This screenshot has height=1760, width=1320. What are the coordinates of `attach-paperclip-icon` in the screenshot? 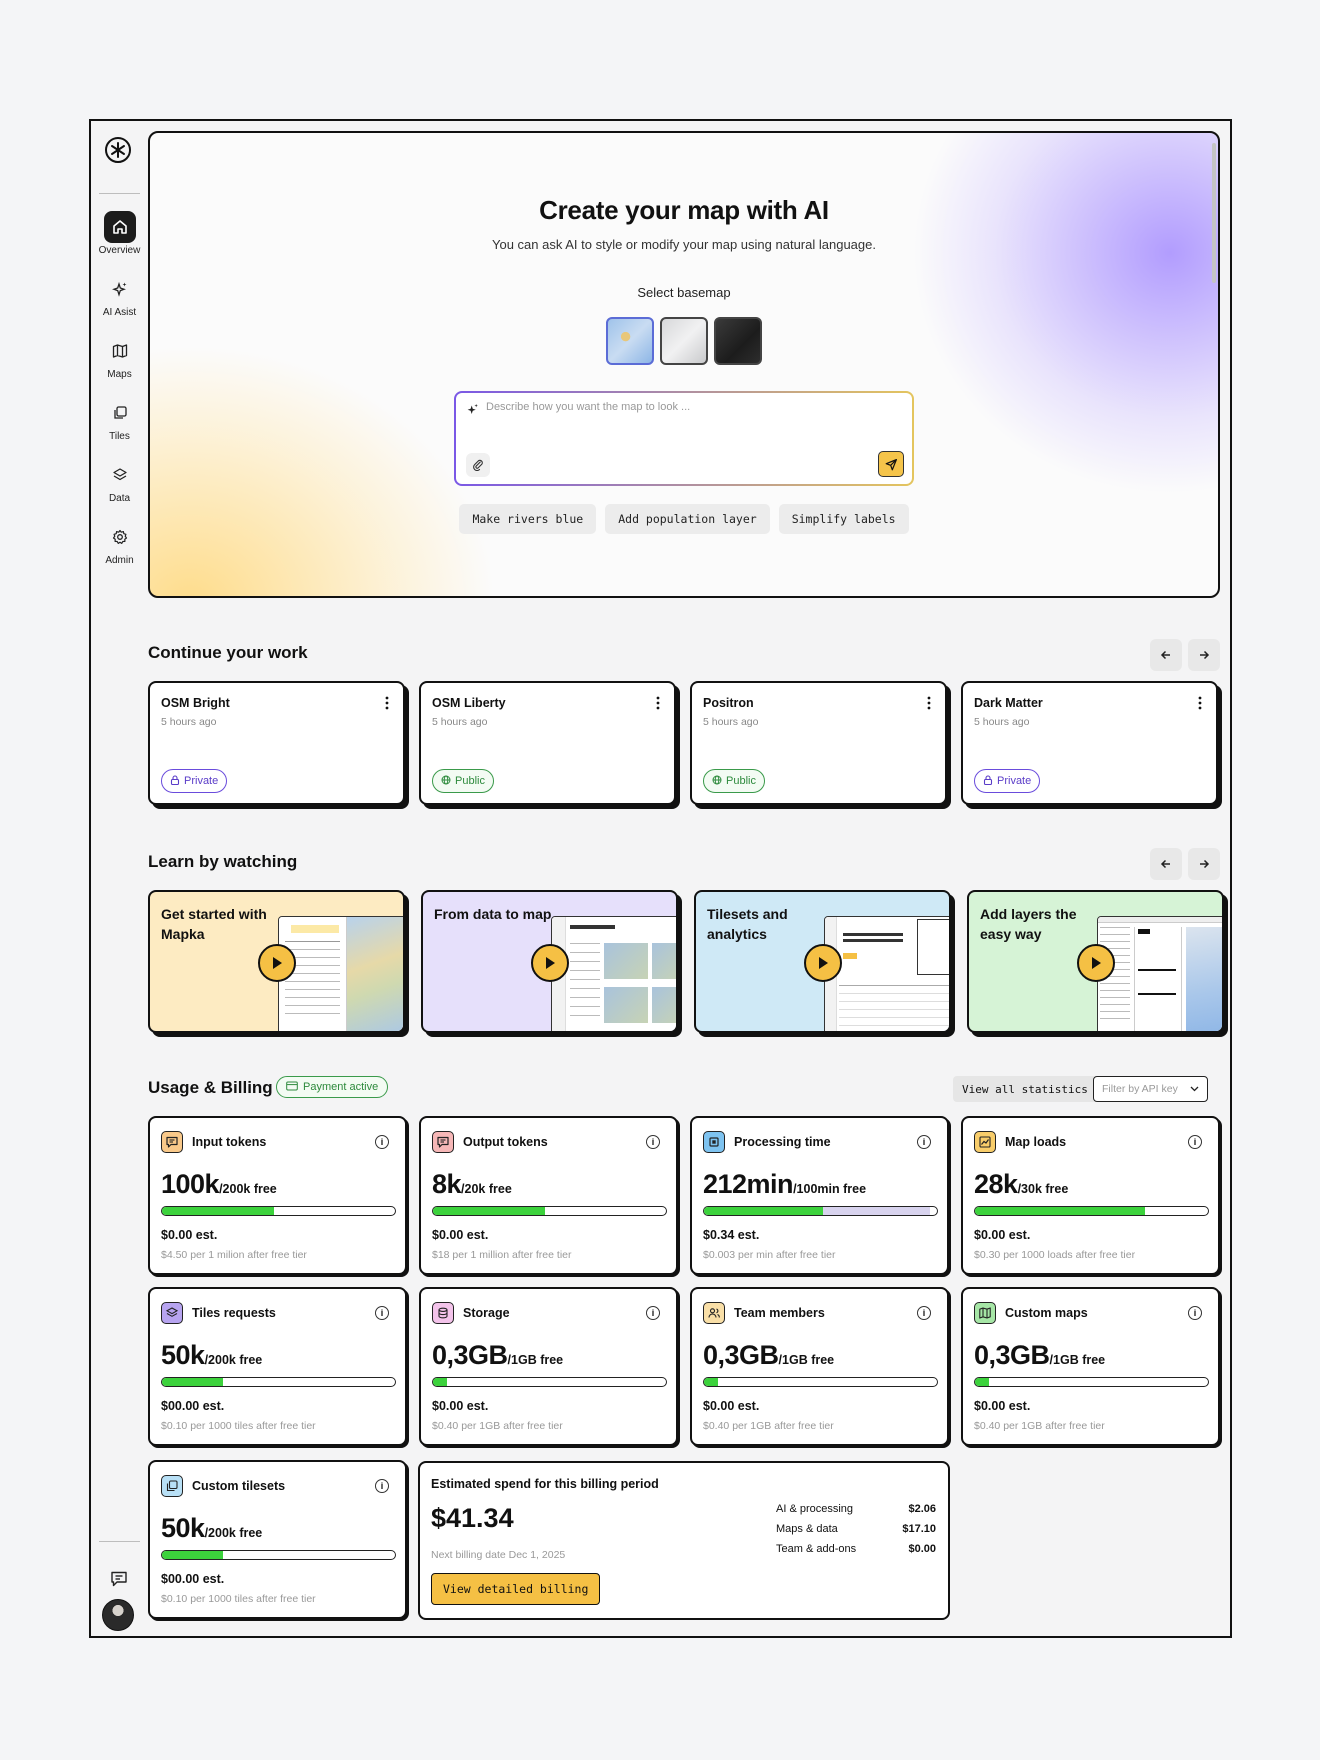 It's located at (478, 465).